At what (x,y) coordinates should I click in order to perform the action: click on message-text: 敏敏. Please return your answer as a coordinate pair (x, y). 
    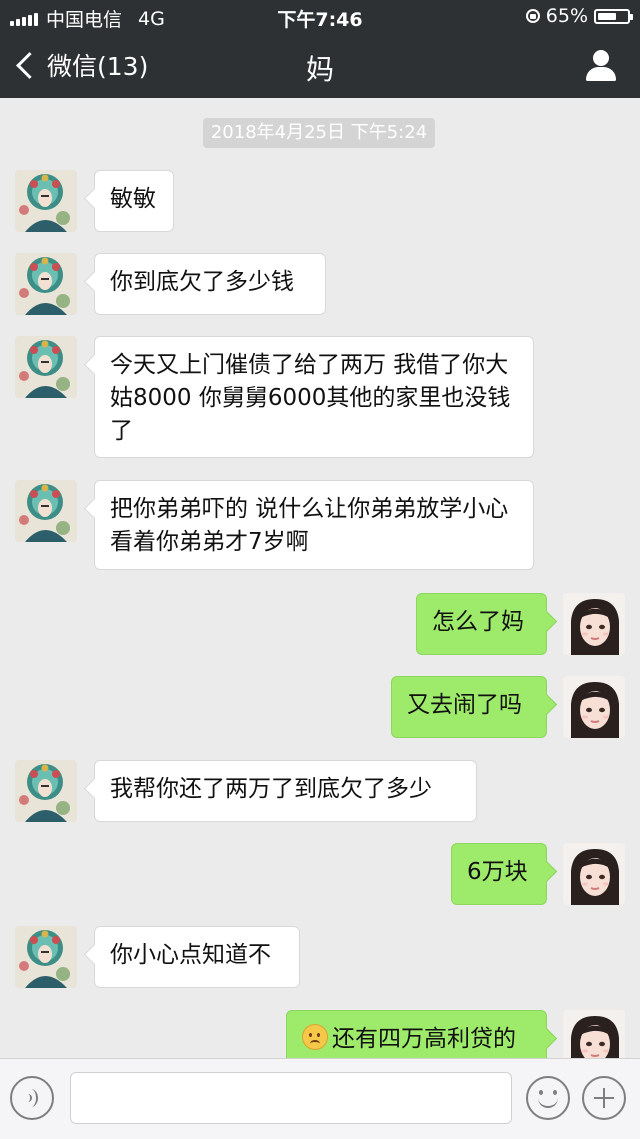
    Looking at the image, I should click on (133, 199).